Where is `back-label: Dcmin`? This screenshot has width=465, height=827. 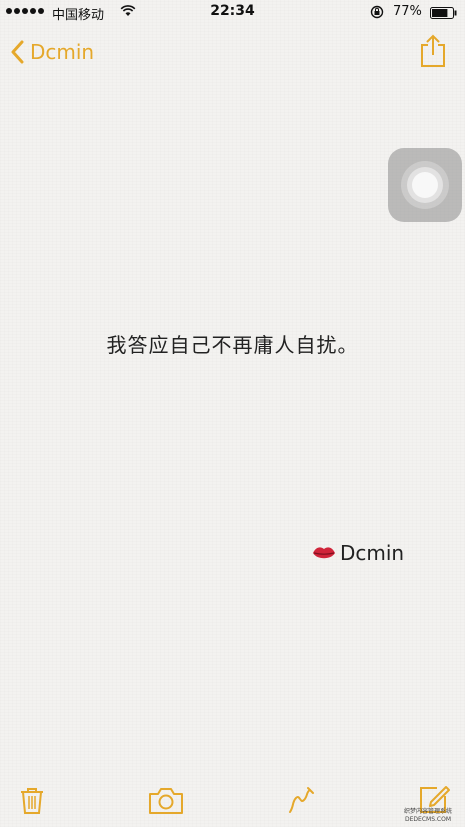 back-label: Dcmin is located at coordinates (62, 52).